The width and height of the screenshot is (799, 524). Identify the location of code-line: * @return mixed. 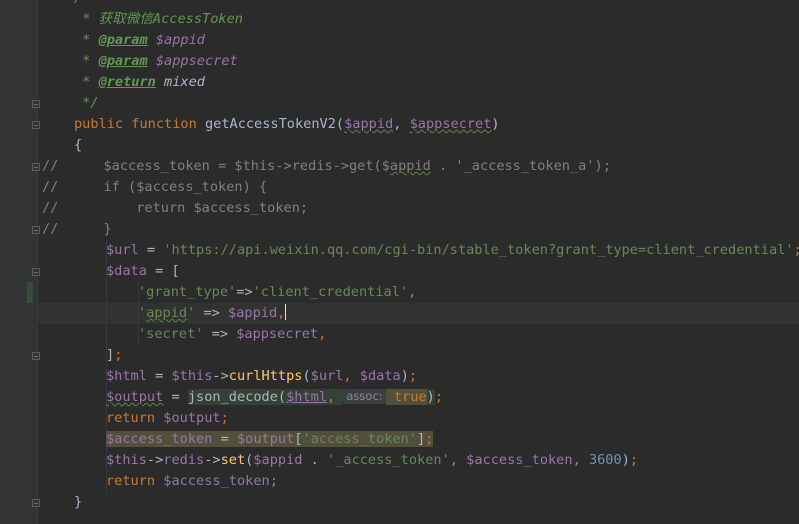
(418, 82).